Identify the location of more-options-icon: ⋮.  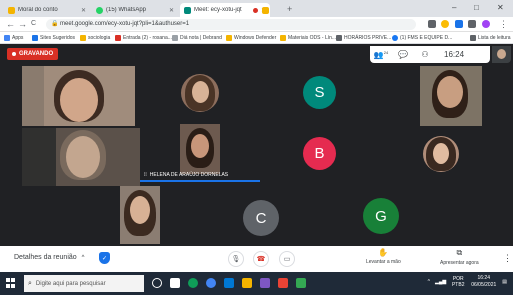
(507, 258).